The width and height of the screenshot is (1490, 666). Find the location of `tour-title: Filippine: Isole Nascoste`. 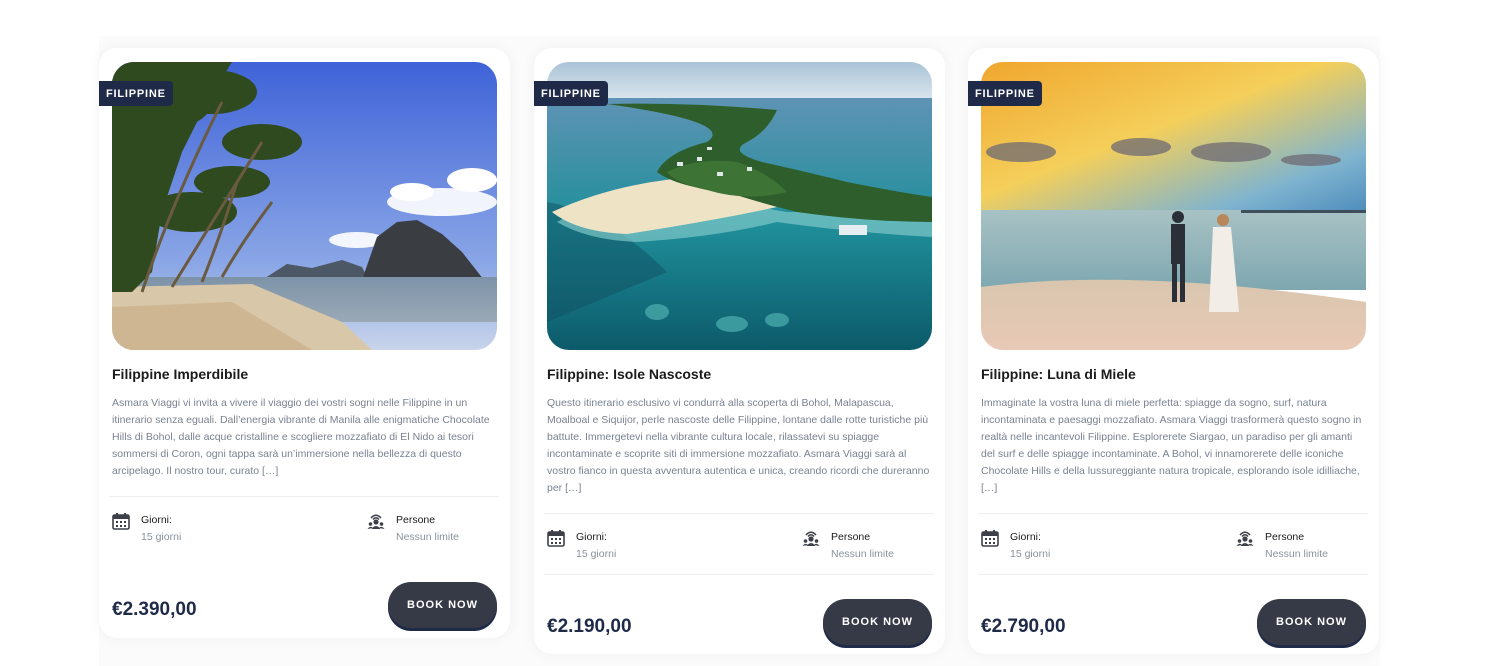

tour-title: Filippine: Isole Nascoste is located at coordinates (629, 374).